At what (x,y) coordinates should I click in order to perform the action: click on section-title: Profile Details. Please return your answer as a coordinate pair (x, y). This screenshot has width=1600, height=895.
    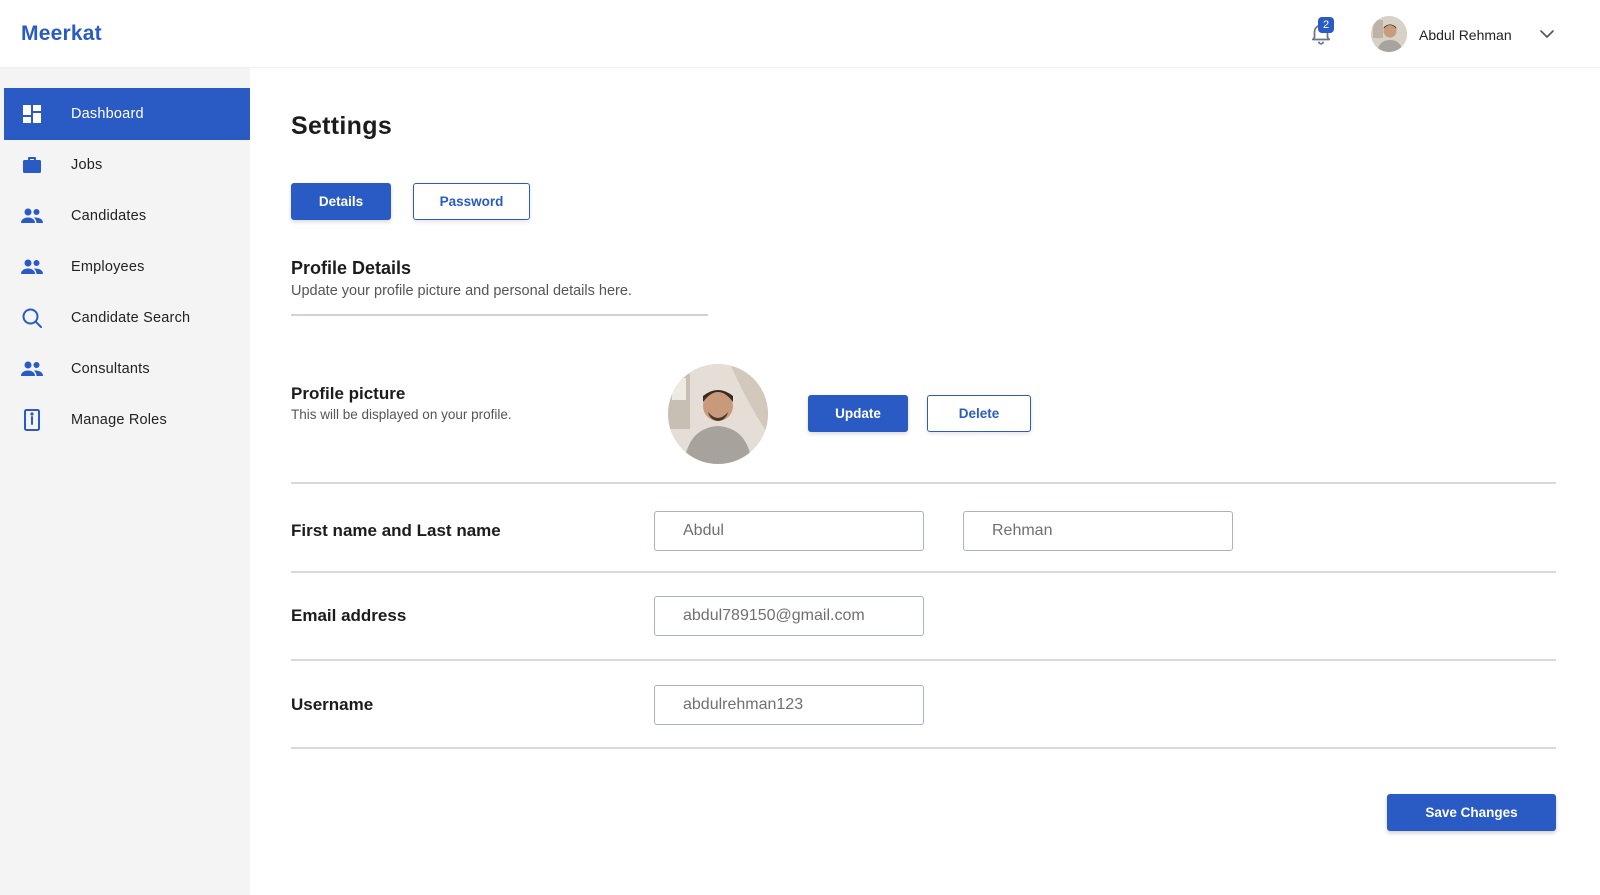
    Looking at the image, I should click on (351, 268).